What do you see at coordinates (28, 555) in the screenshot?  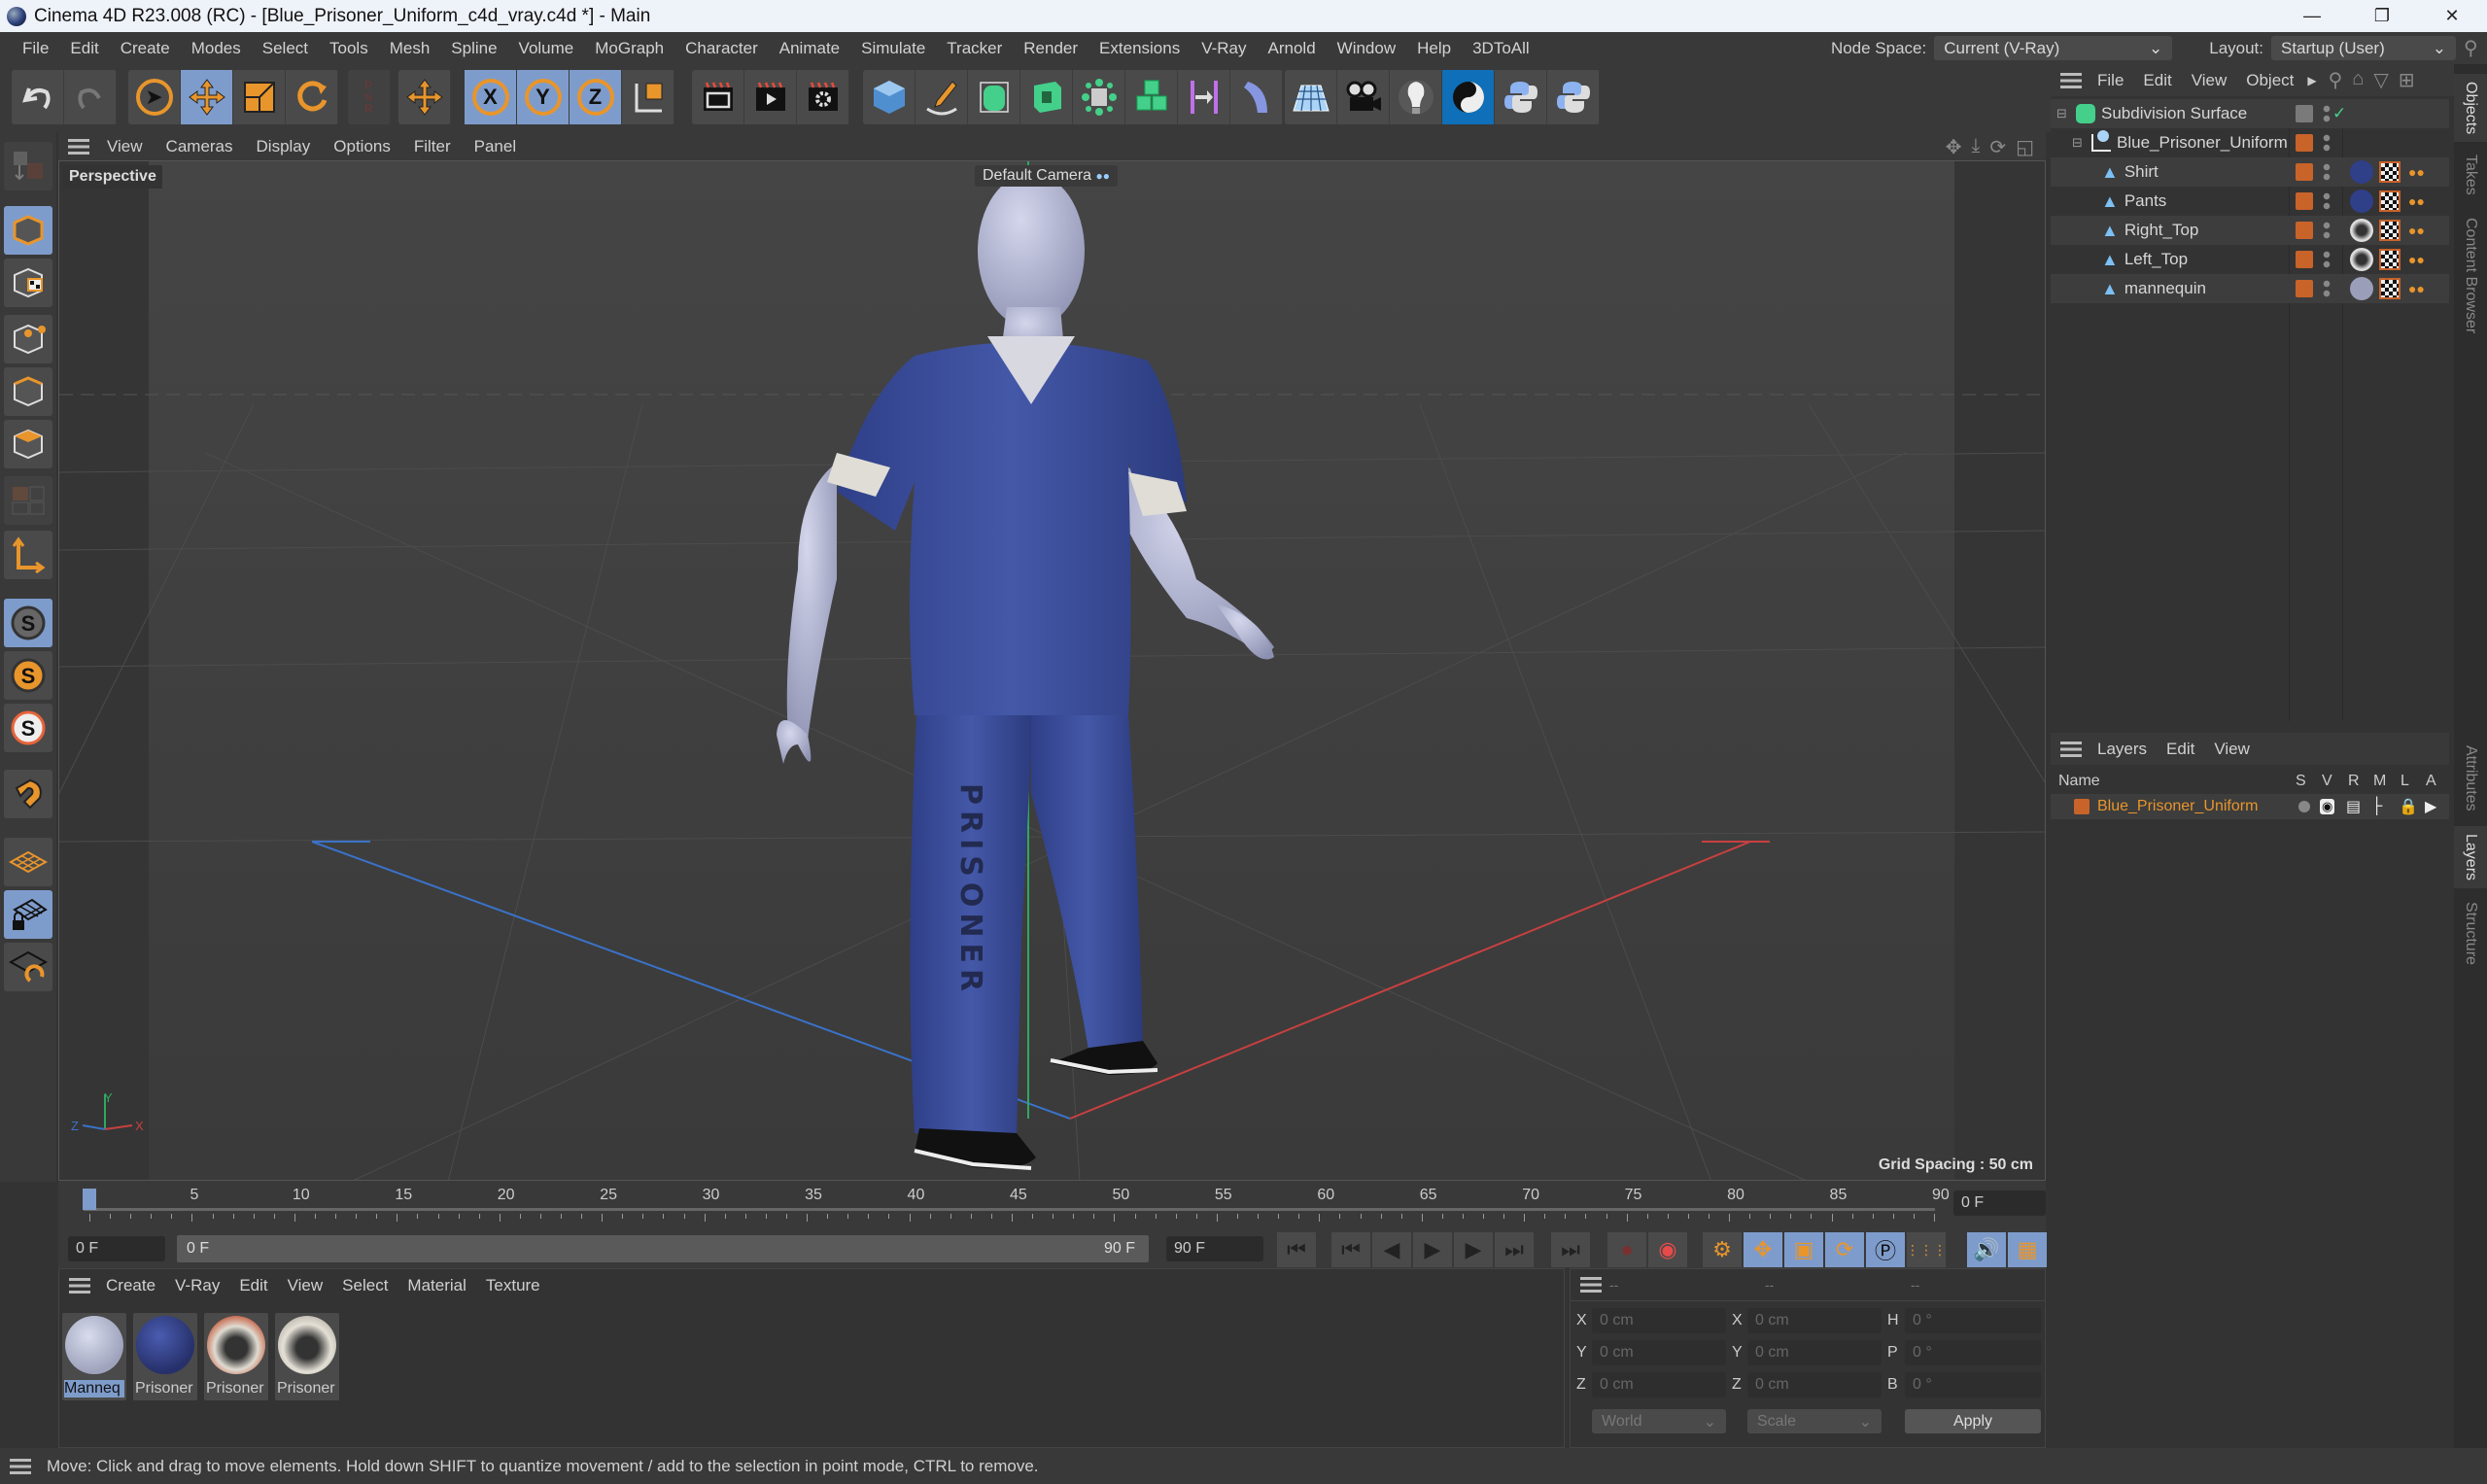 I see `axis-mode-icon` at bounding box center [28, 555].